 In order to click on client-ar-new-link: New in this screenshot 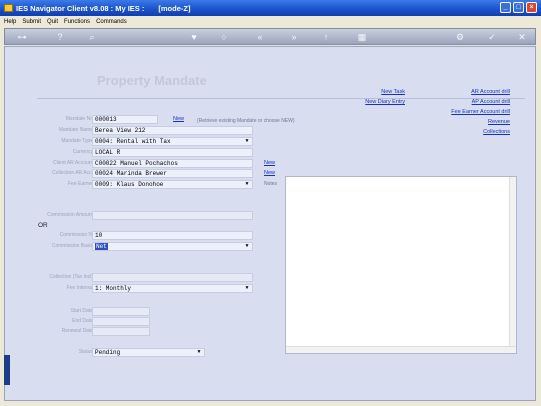, I will do `click(269, 163)`.